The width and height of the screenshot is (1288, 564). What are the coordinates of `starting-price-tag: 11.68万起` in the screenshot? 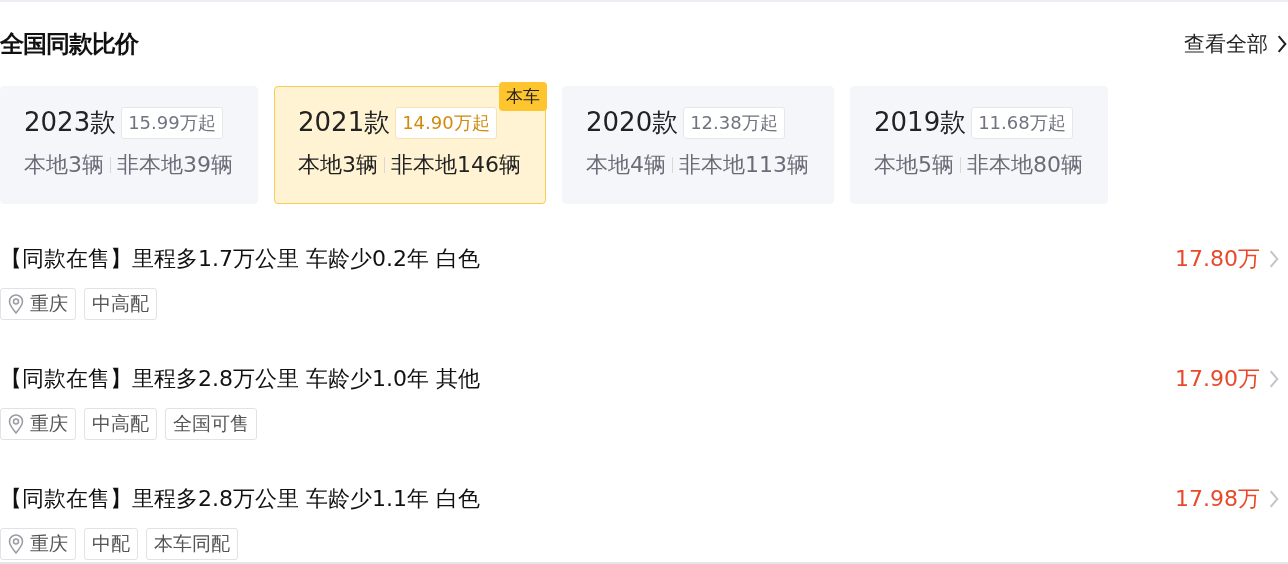 It's located at (1022, 122).